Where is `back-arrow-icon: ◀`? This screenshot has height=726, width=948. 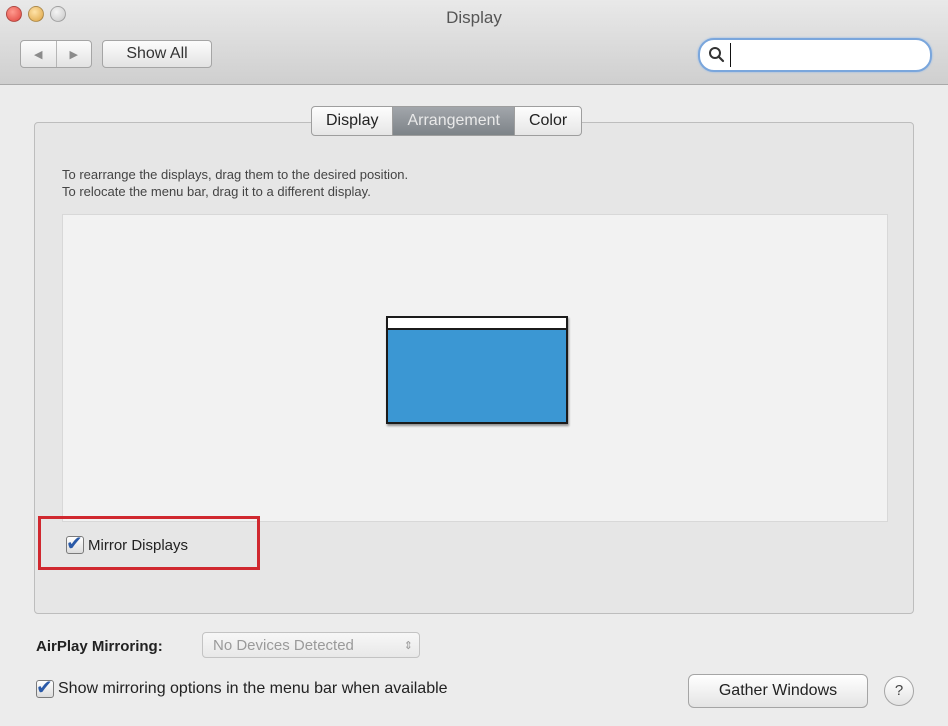
back-arrow-icon: ◀ is located at coordinates (38, 54).